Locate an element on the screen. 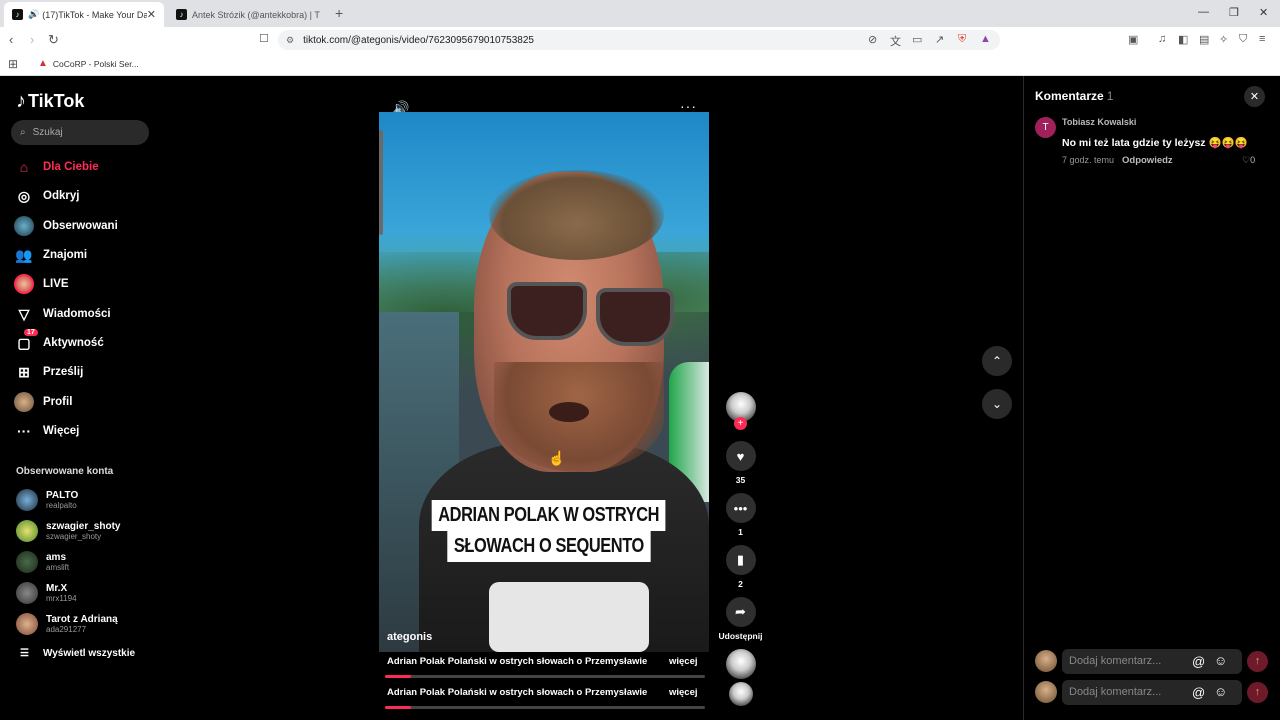 This screenshot has height=720, width=1280. activity-badge: 17 is located at coordinates (31, 332).